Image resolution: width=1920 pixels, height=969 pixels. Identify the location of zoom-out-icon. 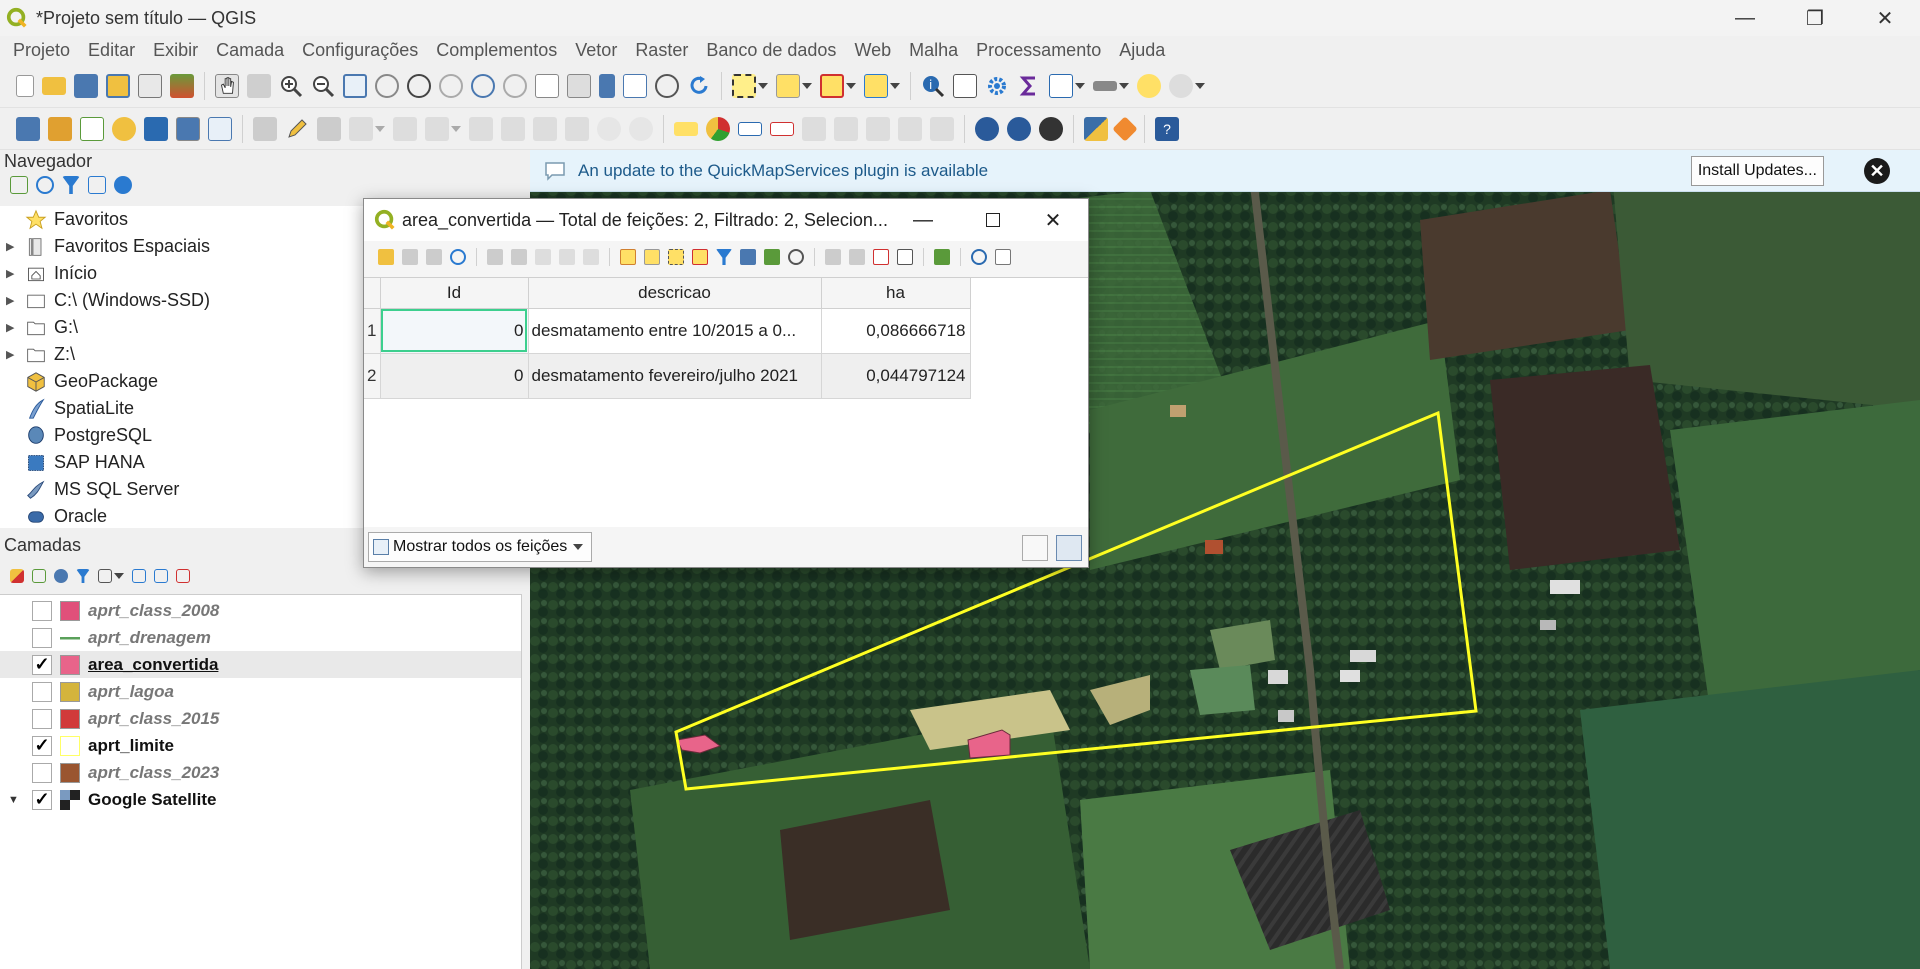
(323, 86).